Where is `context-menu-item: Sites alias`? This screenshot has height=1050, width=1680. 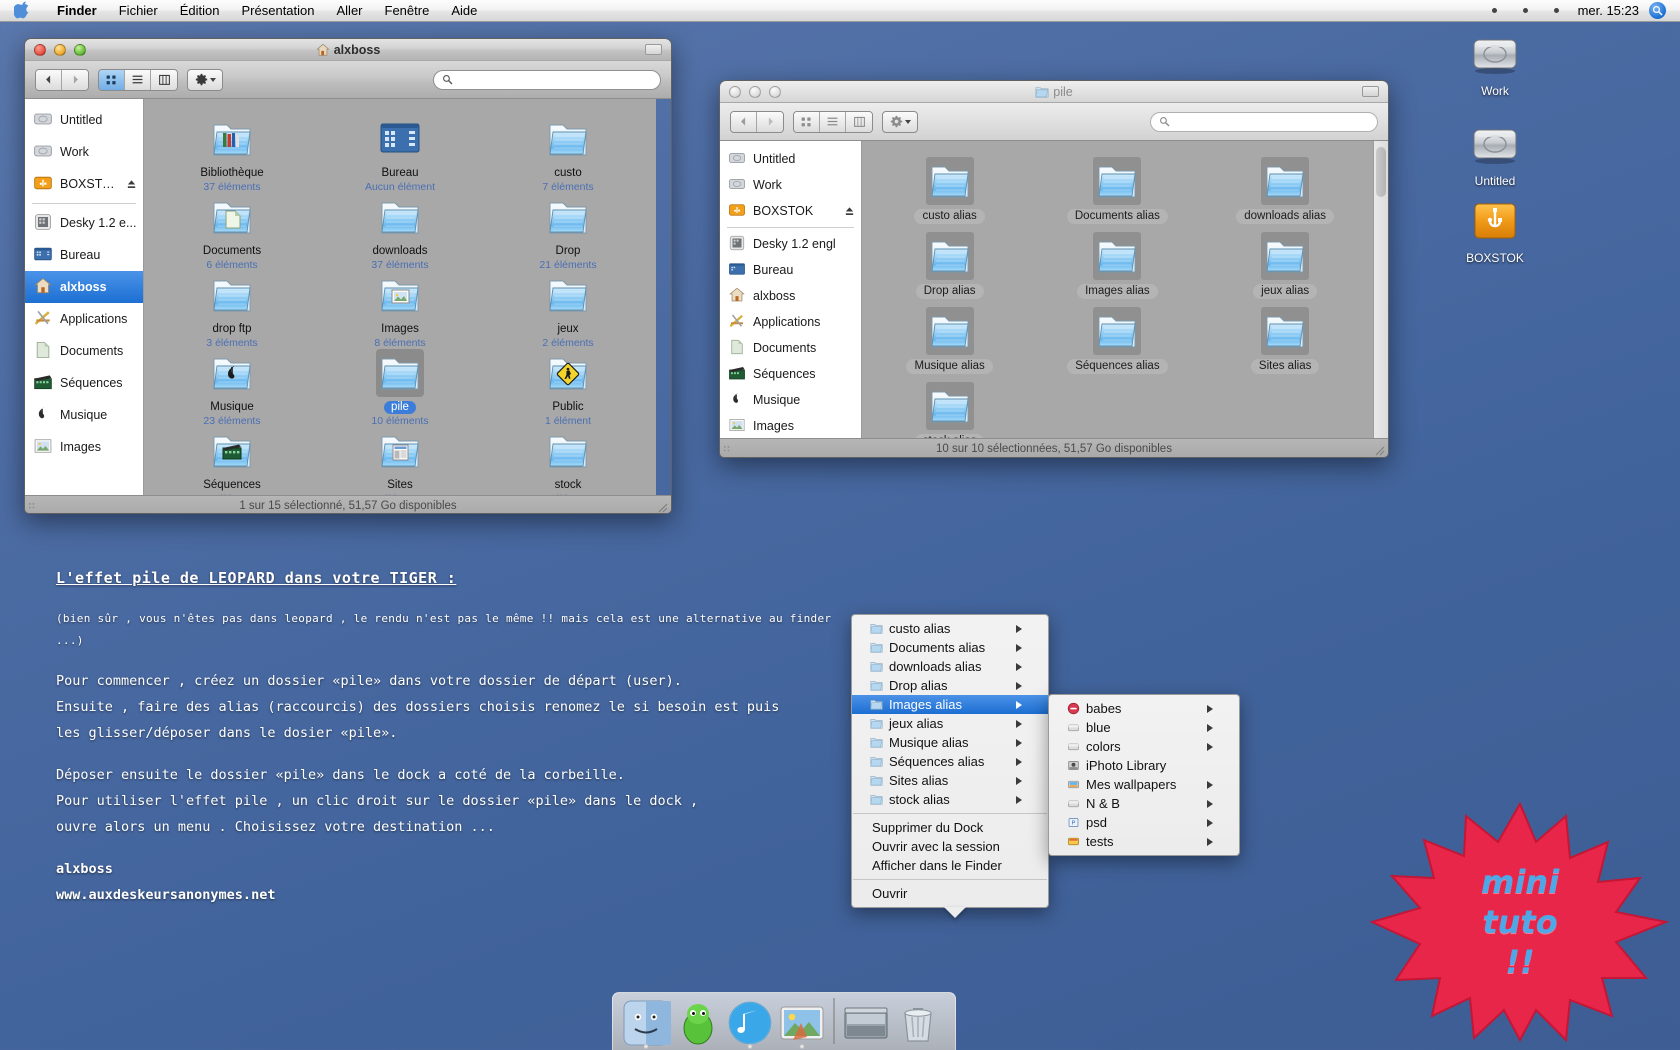
context-menu-item: Sites alias is located at coordinates (950, 780).